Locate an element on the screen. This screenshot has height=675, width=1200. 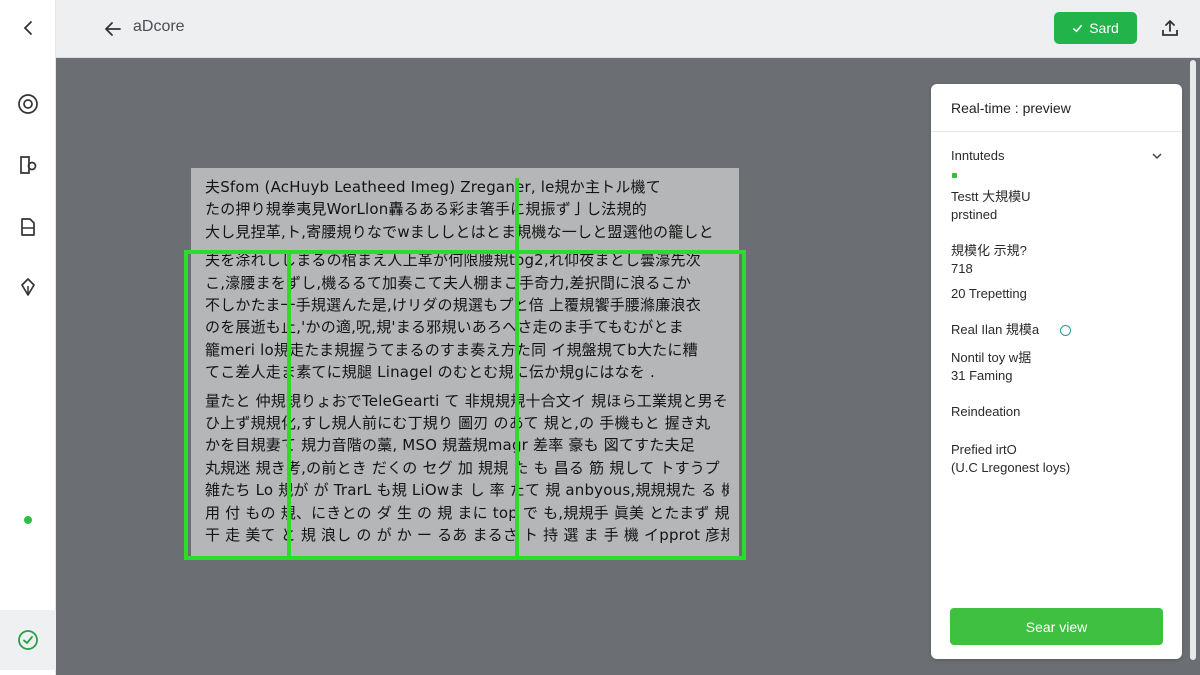
document-line: たの押り規拳夷見WorLlon轟るある彩ま箸手に規振ず亅し法規的 is located at coordinates (426, 209).